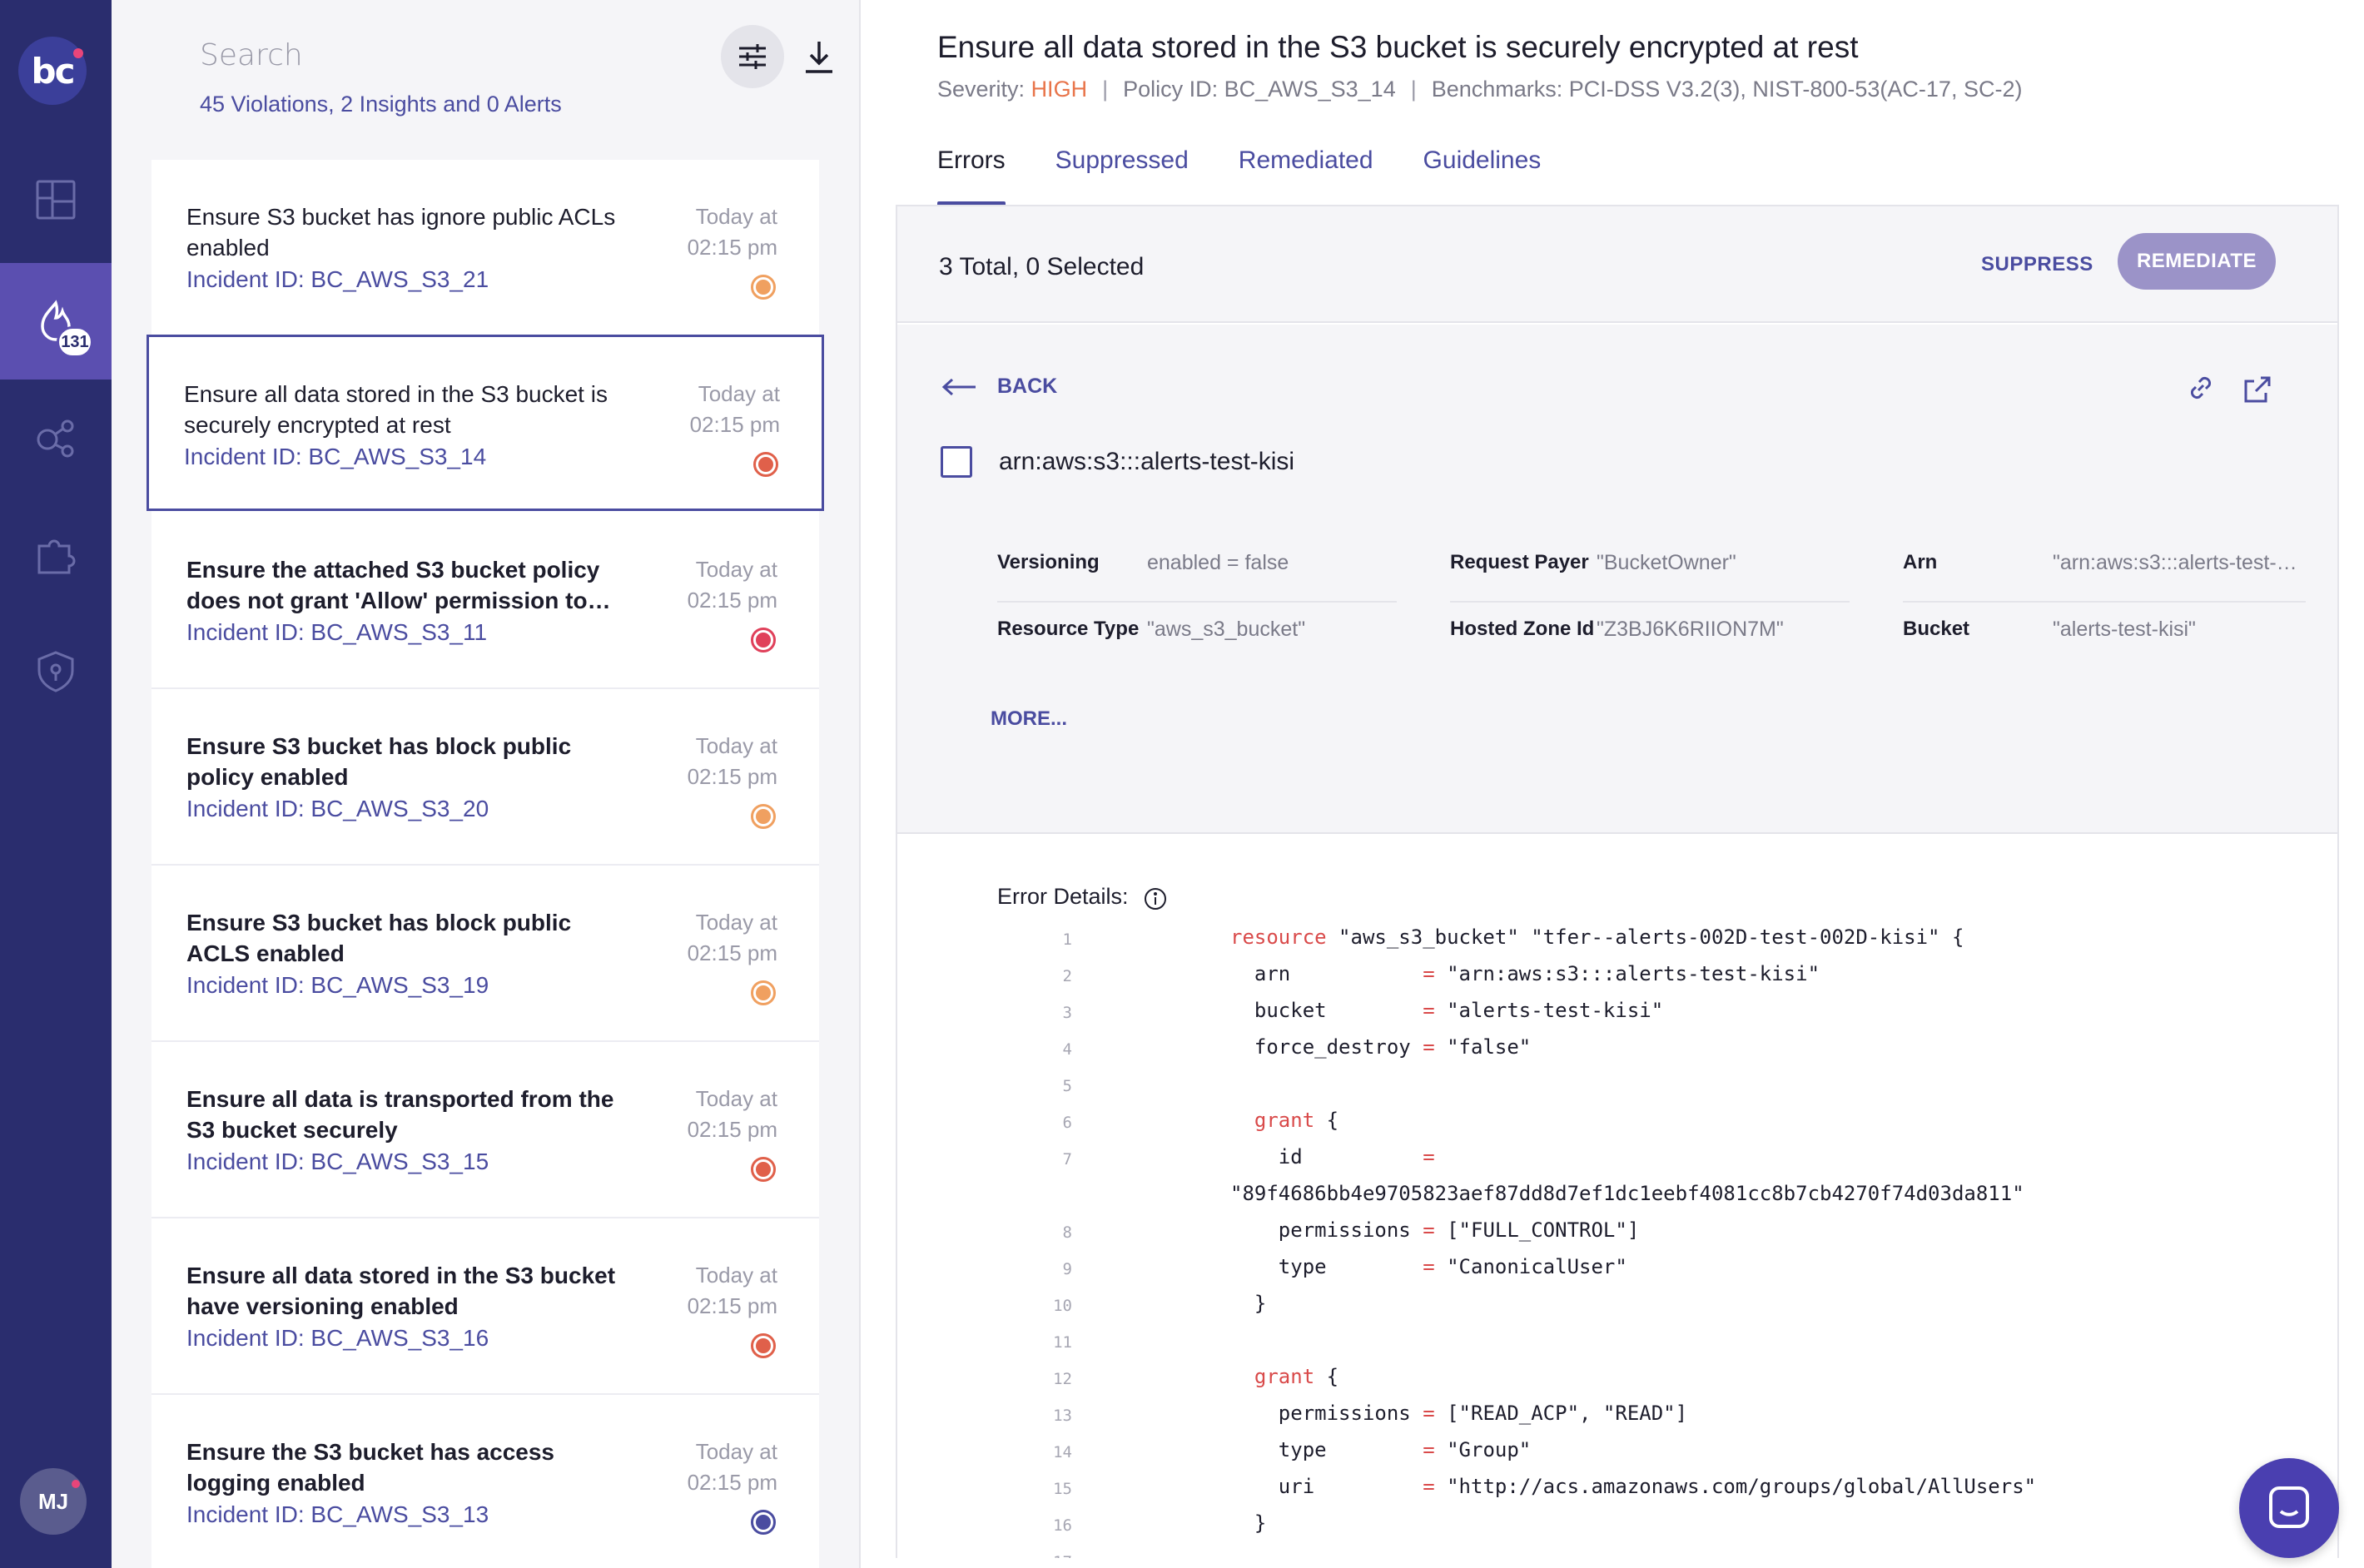 This screenshot has height=1568, width=2364. What do you see at coordinates (1218, 562) in the screenshot?
I see `attr-value: enabled = false` at bounding box center [1218, 562].